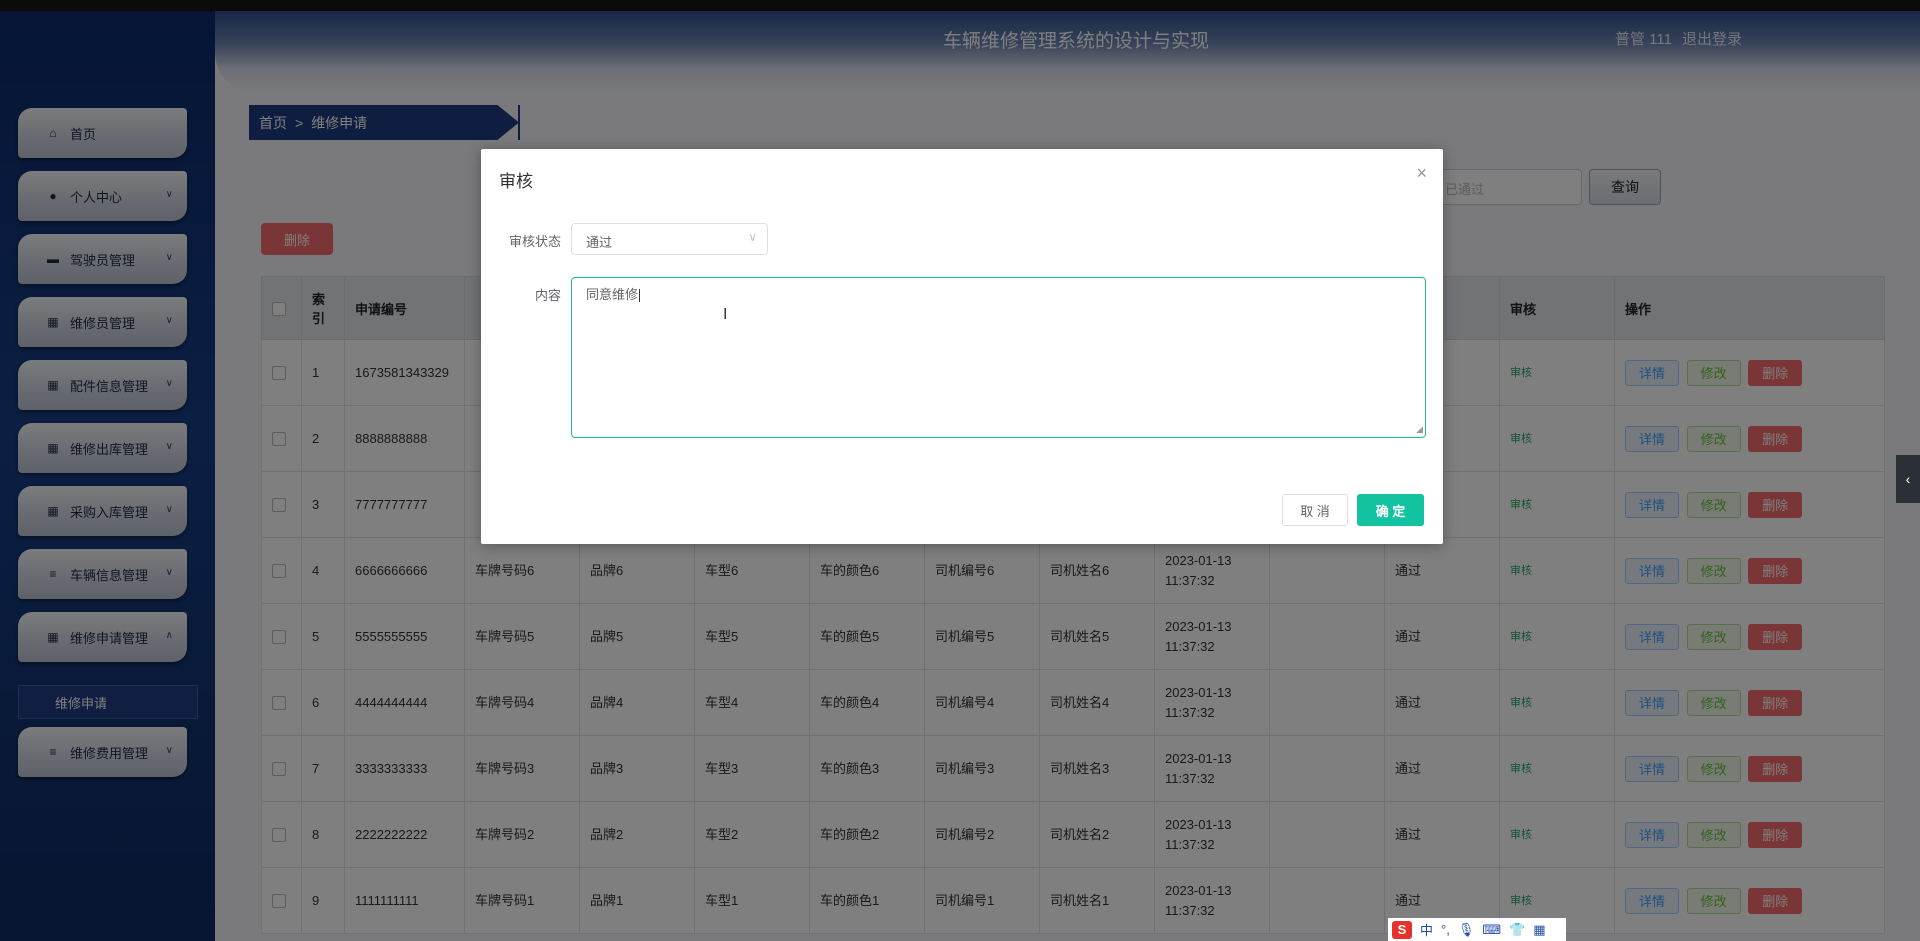 The height and width of the screenshot is (941, 1920). I want to click on collapse-panel-icon: ‹, so click(1908, 479).